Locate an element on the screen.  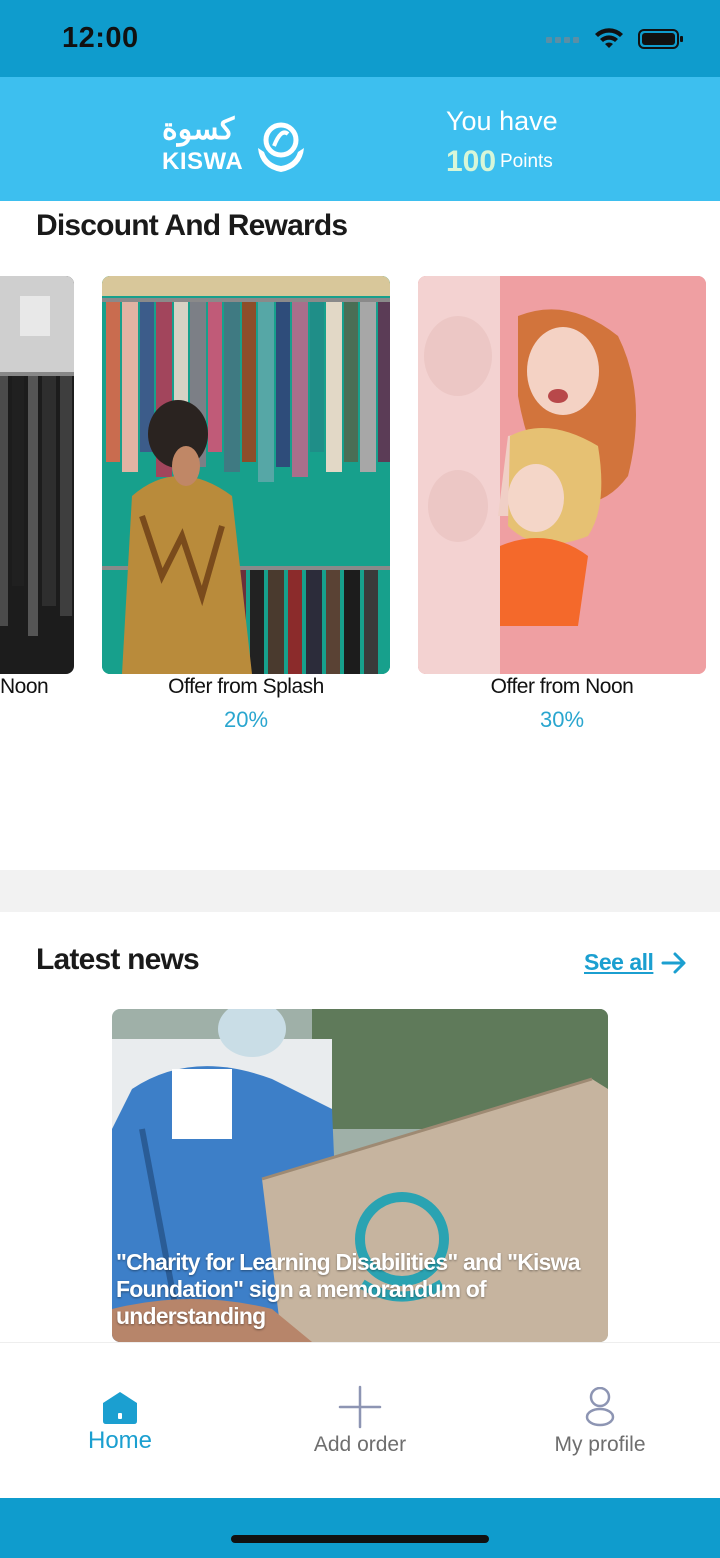
tab-add-order: Add order is located at coordinates (360, 1421).